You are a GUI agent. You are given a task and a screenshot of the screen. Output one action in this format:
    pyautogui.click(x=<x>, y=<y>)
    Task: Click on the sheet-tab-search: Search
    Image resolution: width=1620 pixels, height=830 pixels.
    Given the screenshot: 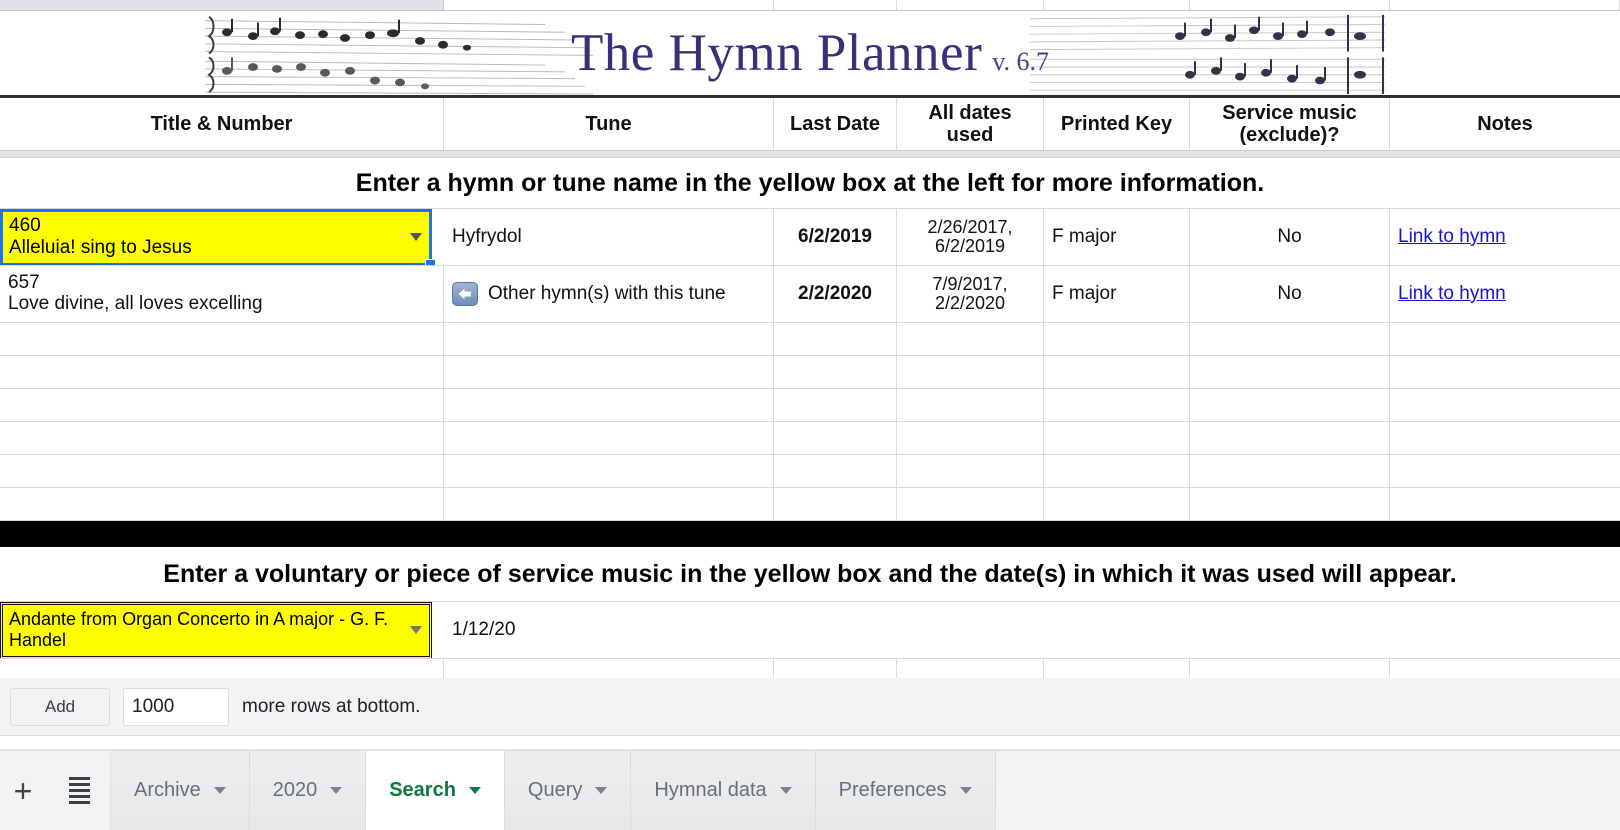 What is the action you would take?
    pyautogui.click(x=435, y=790)
    